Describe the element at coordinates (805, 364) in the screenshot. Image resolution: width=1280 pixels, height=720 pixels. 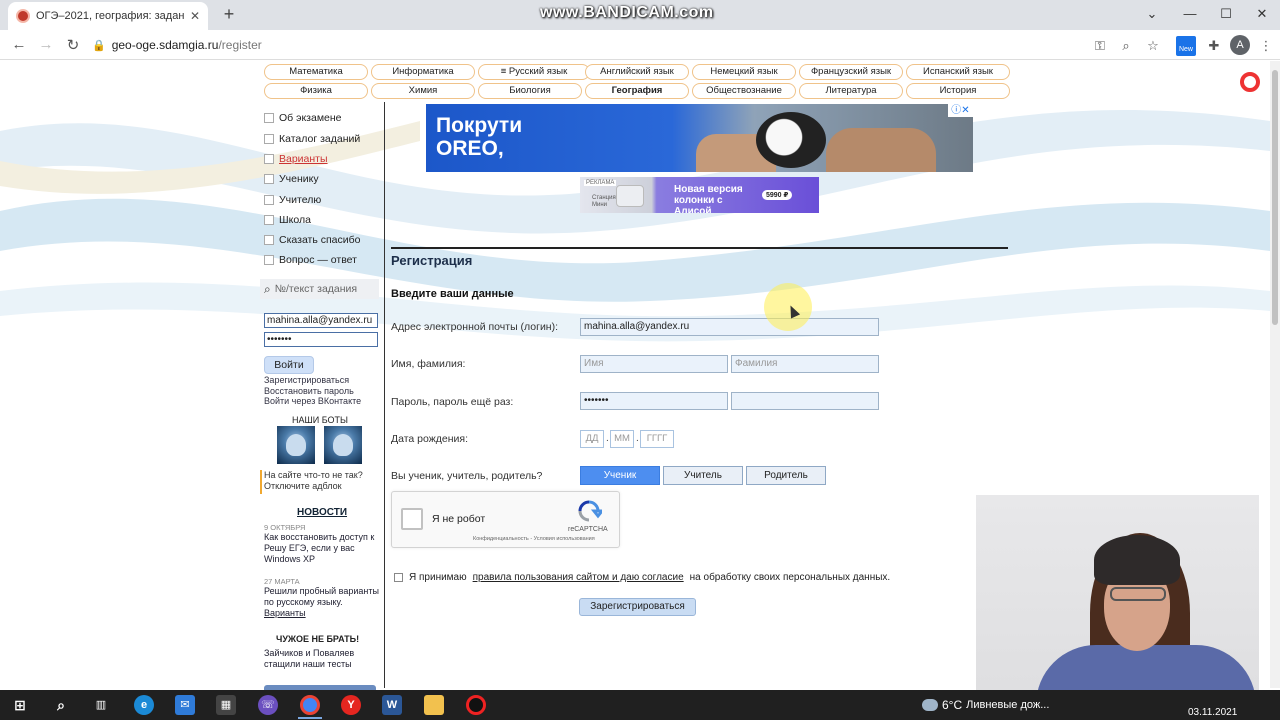
I see `last-name-field: Фамилия` at that location.